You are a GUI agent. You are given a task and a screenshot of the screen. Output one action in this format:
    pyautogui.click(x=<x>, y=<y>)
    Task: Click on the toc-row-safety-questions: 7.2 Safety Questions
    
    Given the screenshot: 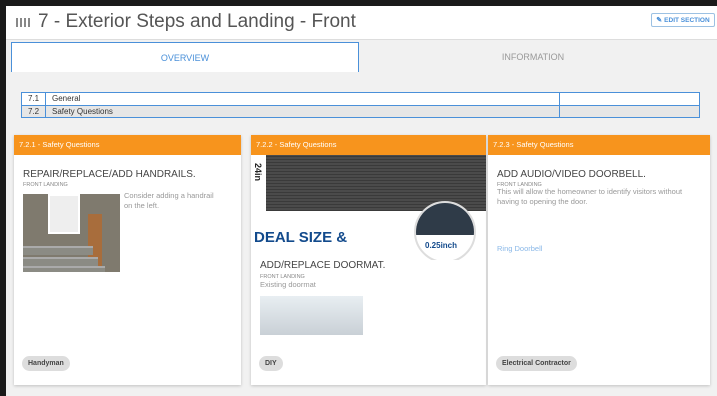 What is the action you would take?
    pyautogui.click(x=360, y=111)
    